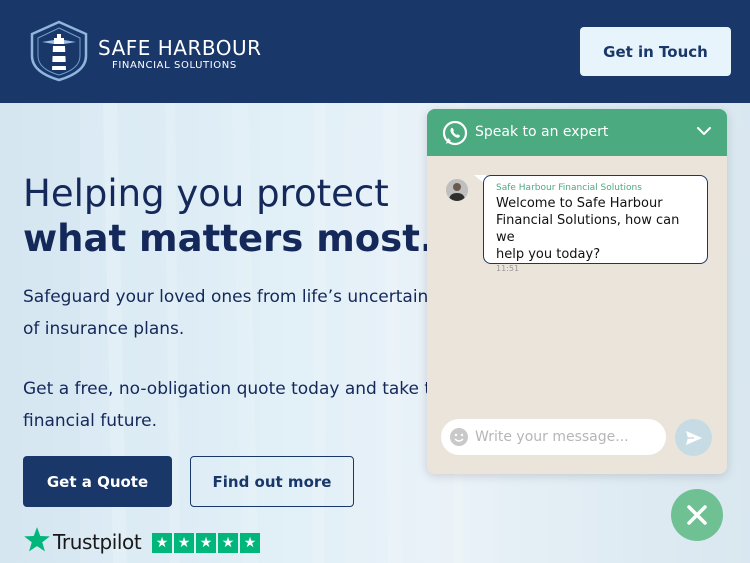  What do you see at coordinates (90, 421) in the screenshot?
I see `hero-paragraph2-line2: financial future.` at bounding box center [90, 421].